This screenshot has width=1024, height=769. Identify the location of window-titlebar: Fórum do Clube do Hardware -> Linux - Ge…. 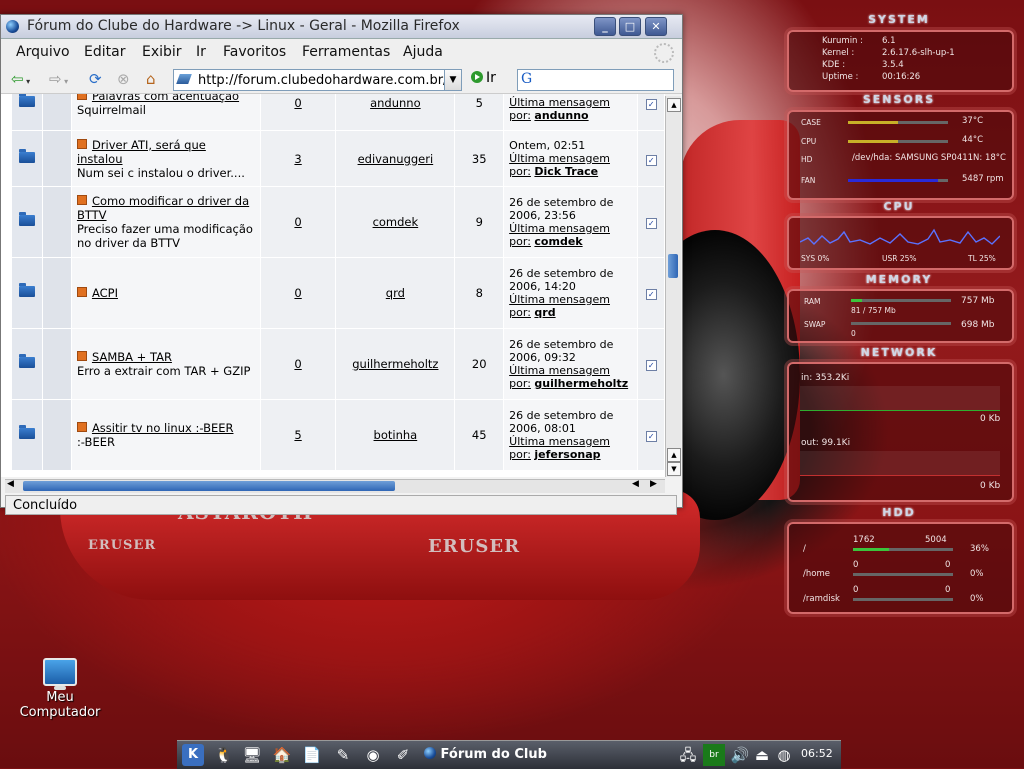
(341, 27).